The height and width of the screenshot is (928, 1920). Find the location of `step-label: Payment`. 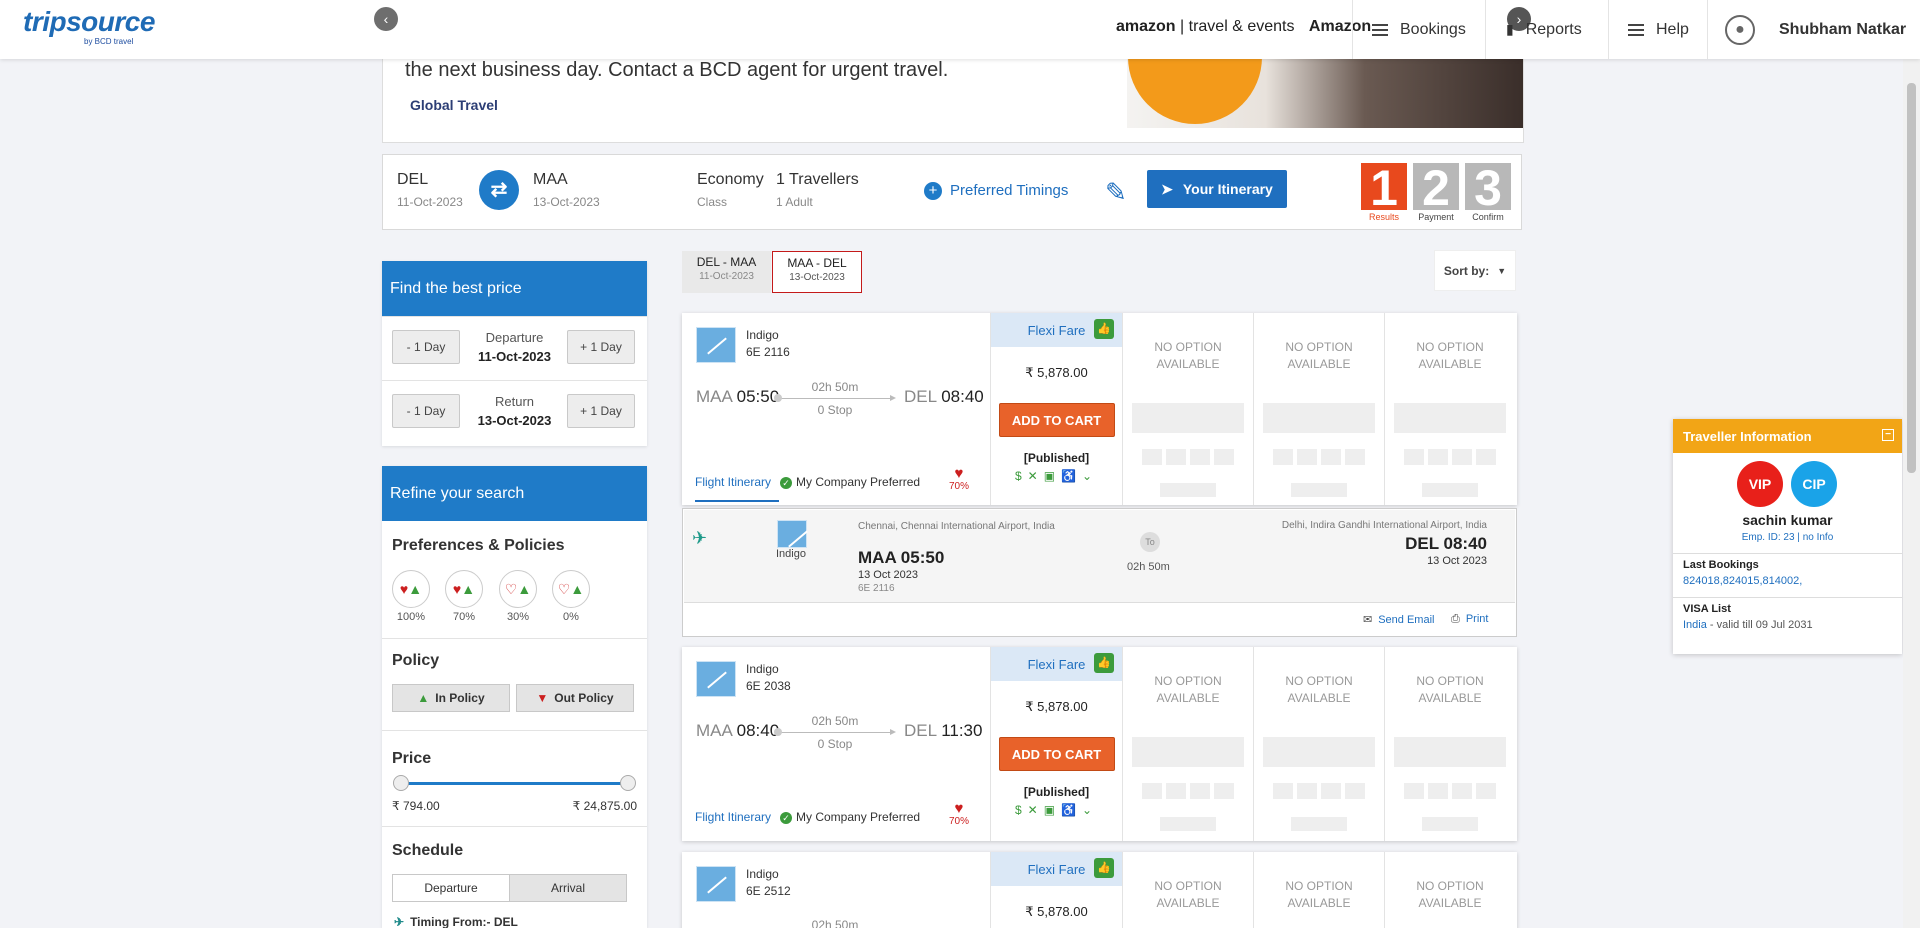

step-label: Payment is located at coordinates (1436, 217).